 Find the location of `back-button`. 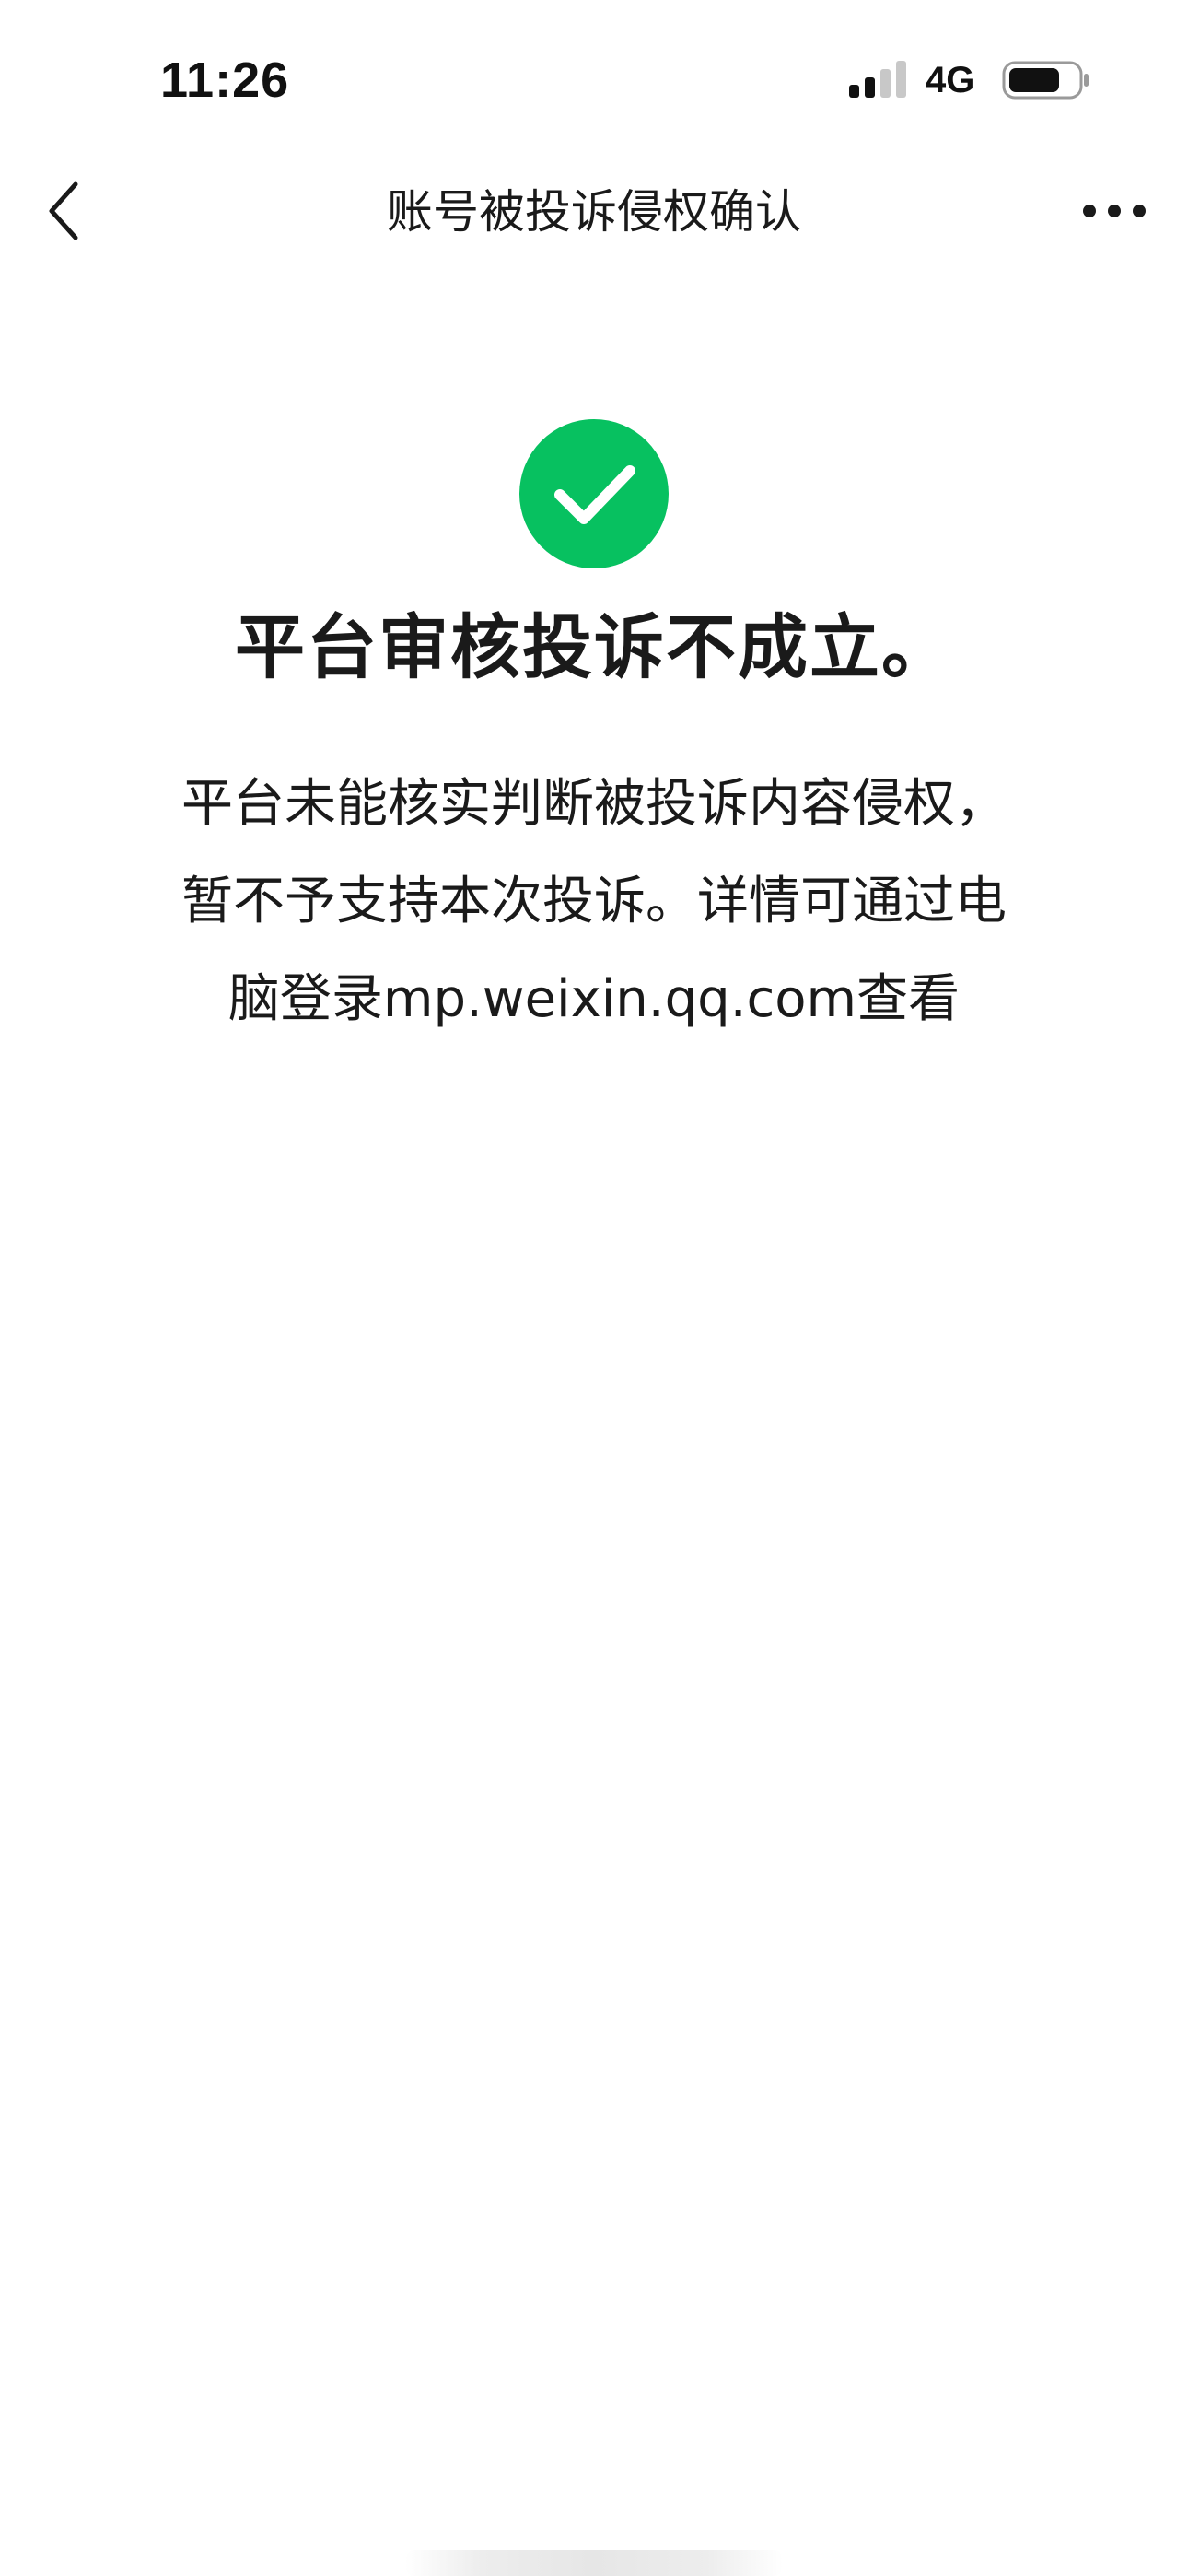

back-button is located at coordinates (64, 211).